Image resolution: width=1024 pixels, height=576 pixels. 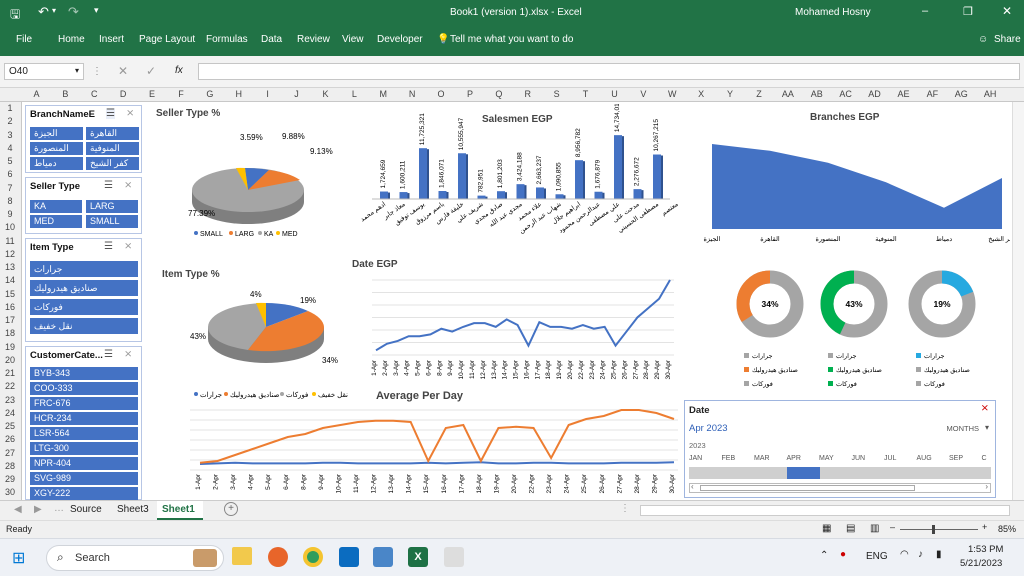 I want to click on zoom-slider, so click(x=939, y=529).